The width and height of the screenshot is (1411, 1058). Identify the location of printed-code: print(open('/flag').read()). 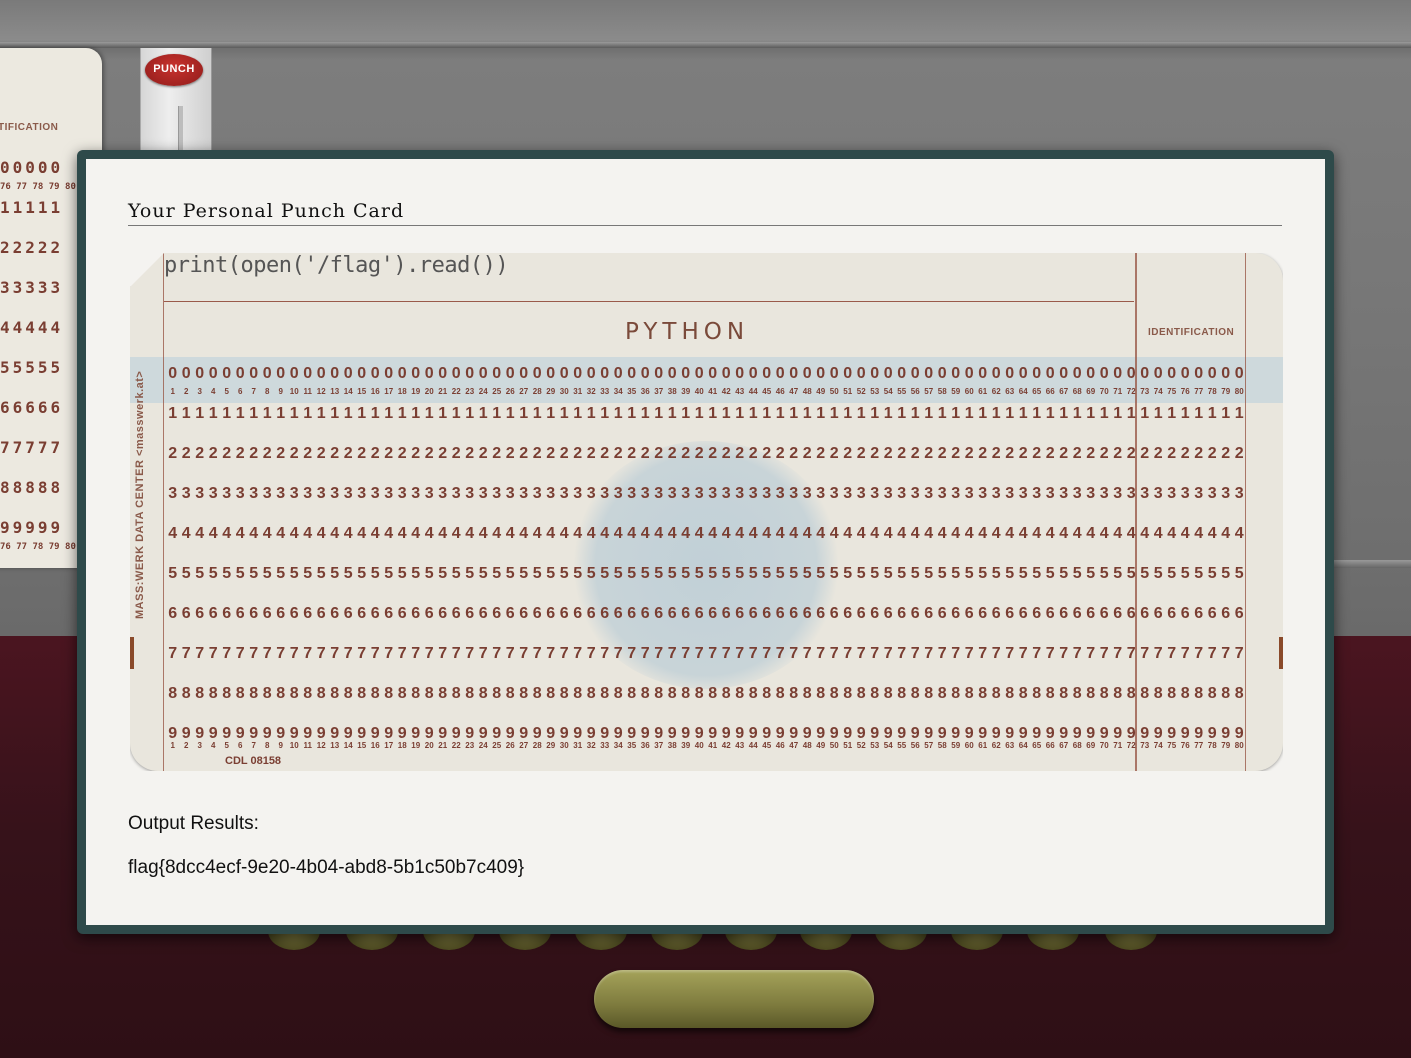
(336, 265).